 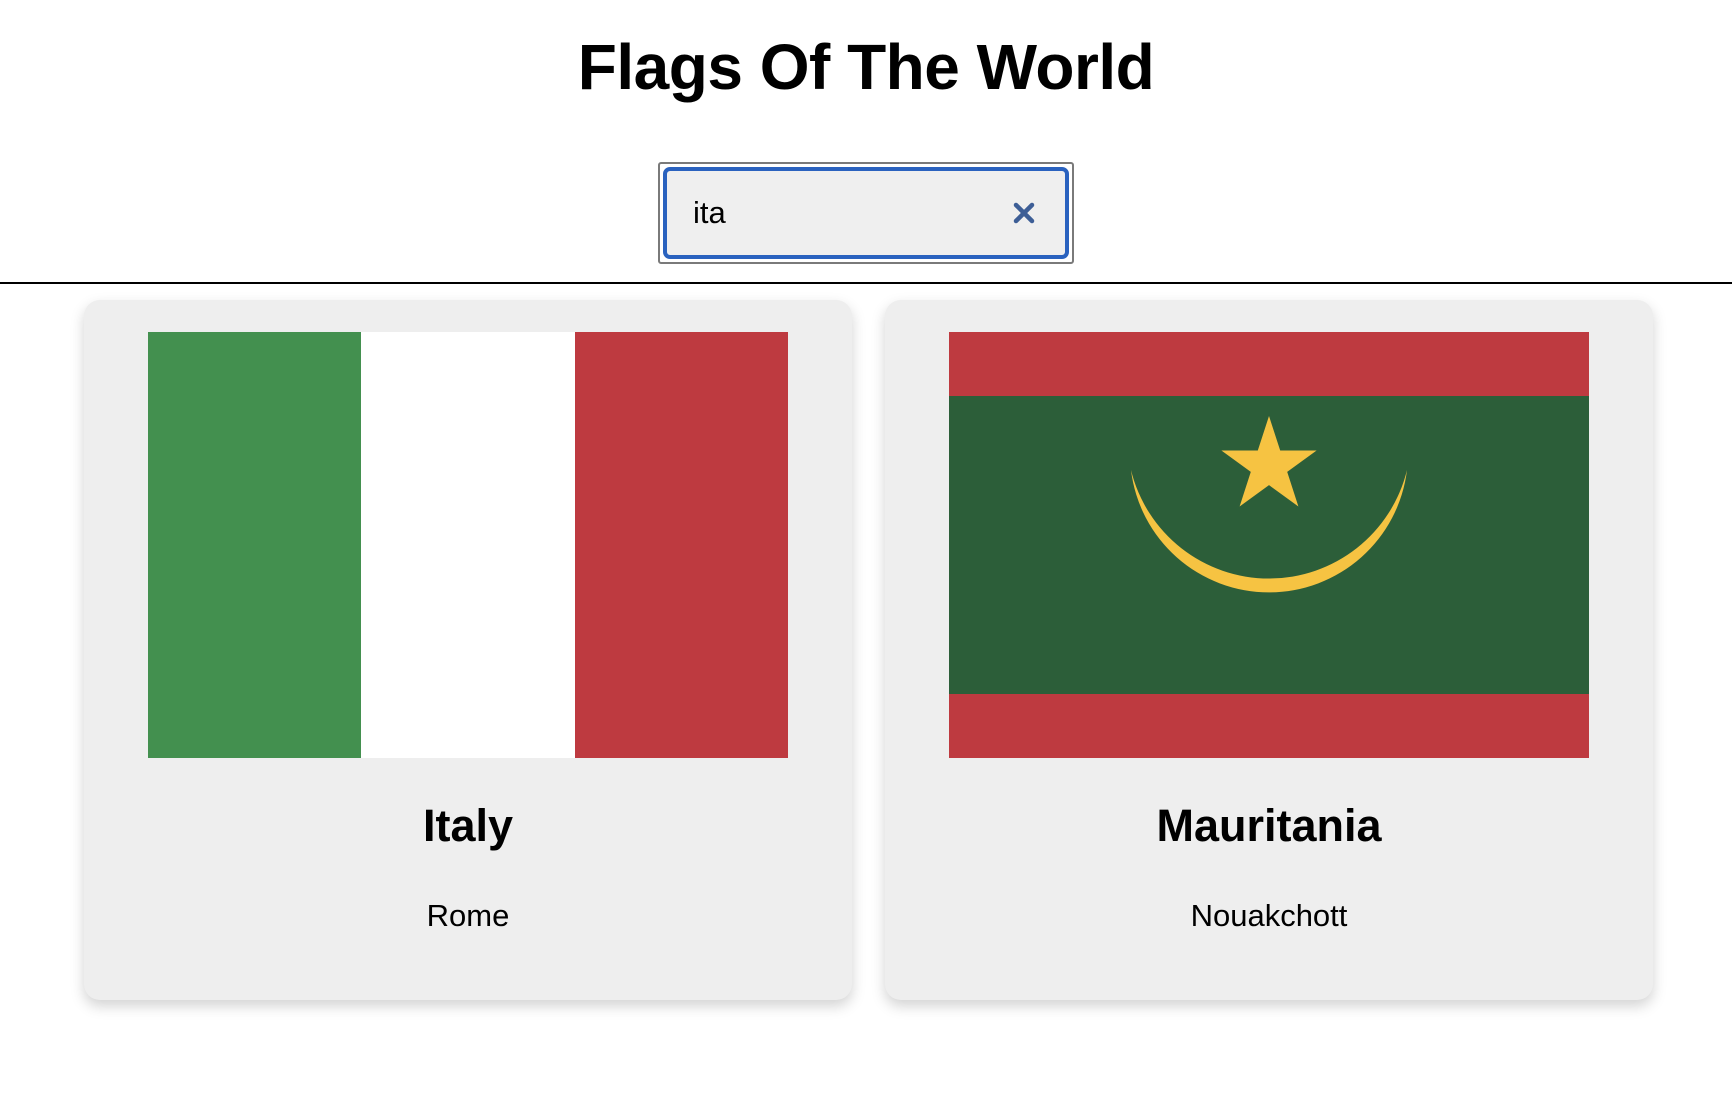 I want to click on capital-name: Nouakchott, so click(x=1269, y=915).